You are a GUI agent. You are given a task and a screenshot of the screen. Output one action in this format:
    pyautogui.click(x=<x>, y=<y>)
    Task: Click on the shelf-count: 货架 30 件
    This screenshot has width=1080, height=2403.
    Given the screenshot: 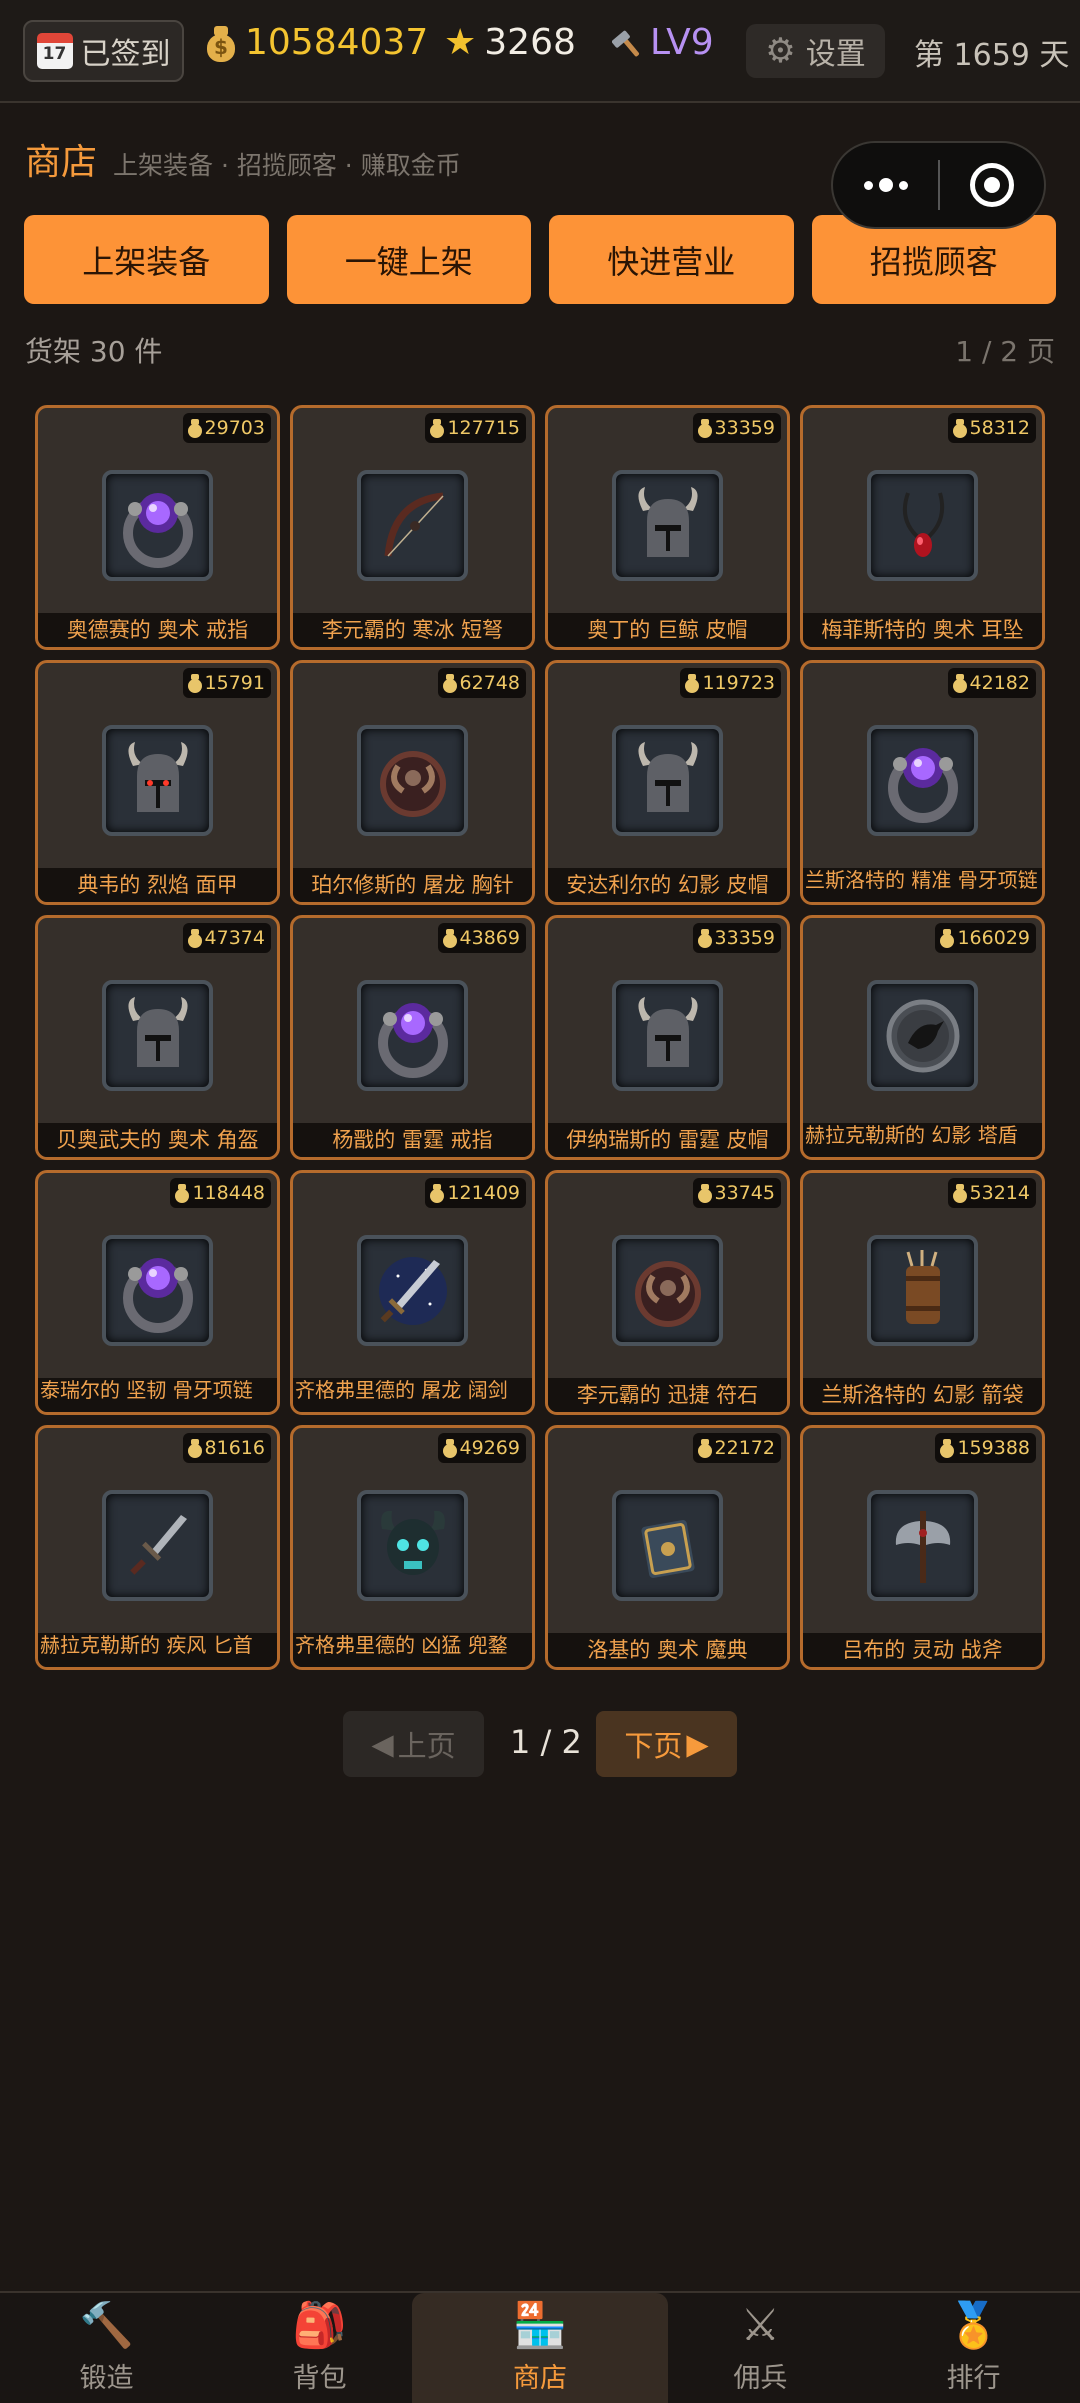 What is the action you would take?
    pyautogui.click(x=94, y=351)
    